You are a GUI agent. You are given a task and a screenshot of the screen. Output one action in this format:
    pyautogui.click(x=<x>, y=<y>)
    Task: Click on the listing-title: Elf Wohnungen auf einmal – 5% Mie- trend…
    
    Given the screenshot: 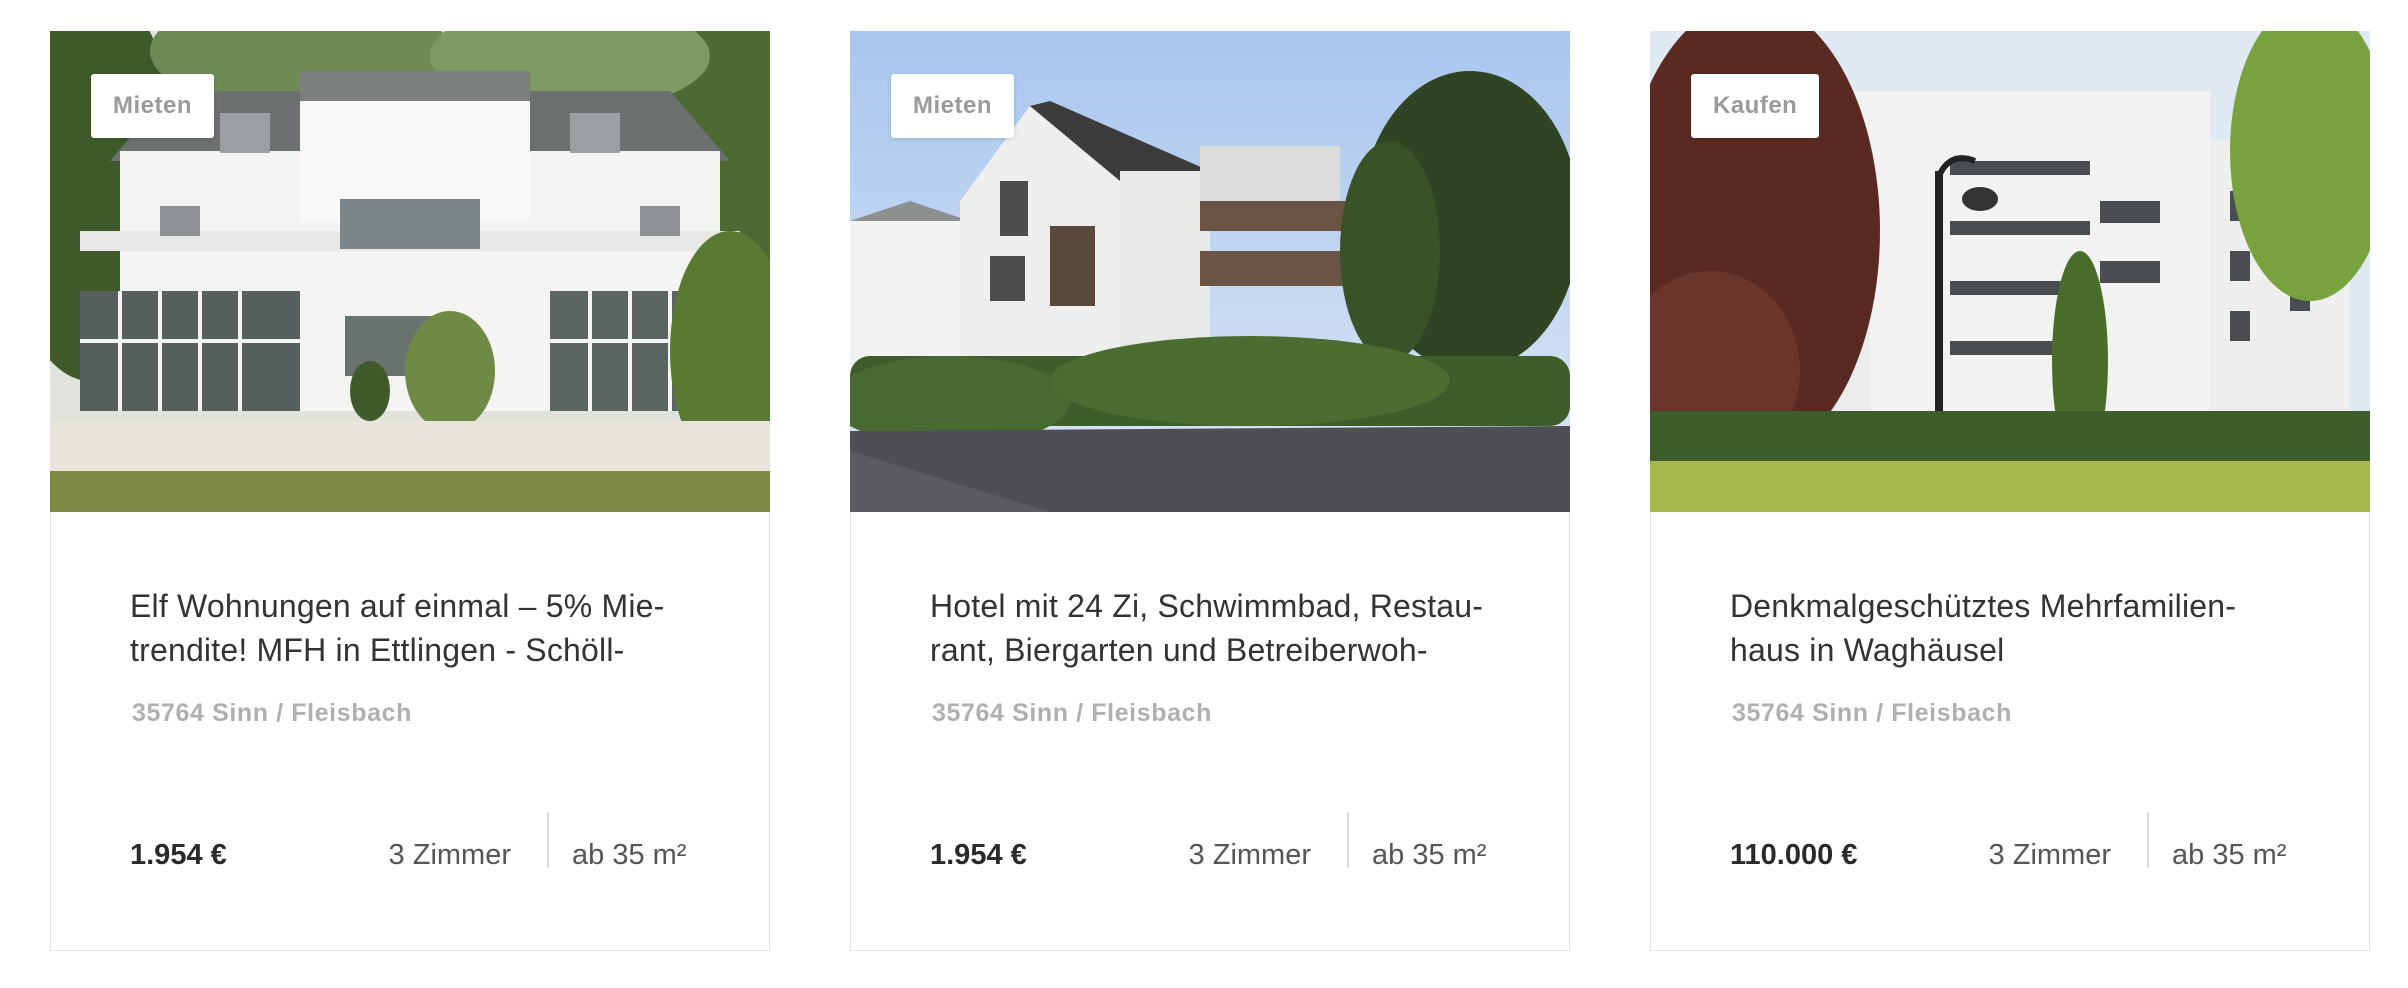 What is the action you would take?
    pyautogui.click(x=420, y=629)
    